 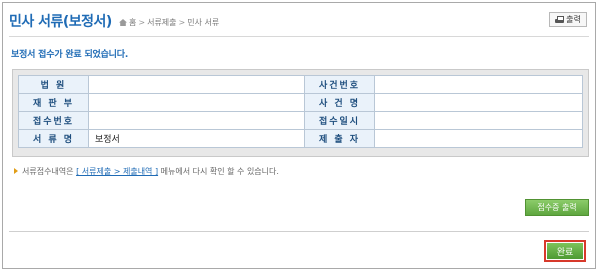 What do you see at coordinates (123, 22) in the screenshot?
I see `home-icon` at bounding box center [123, 22].